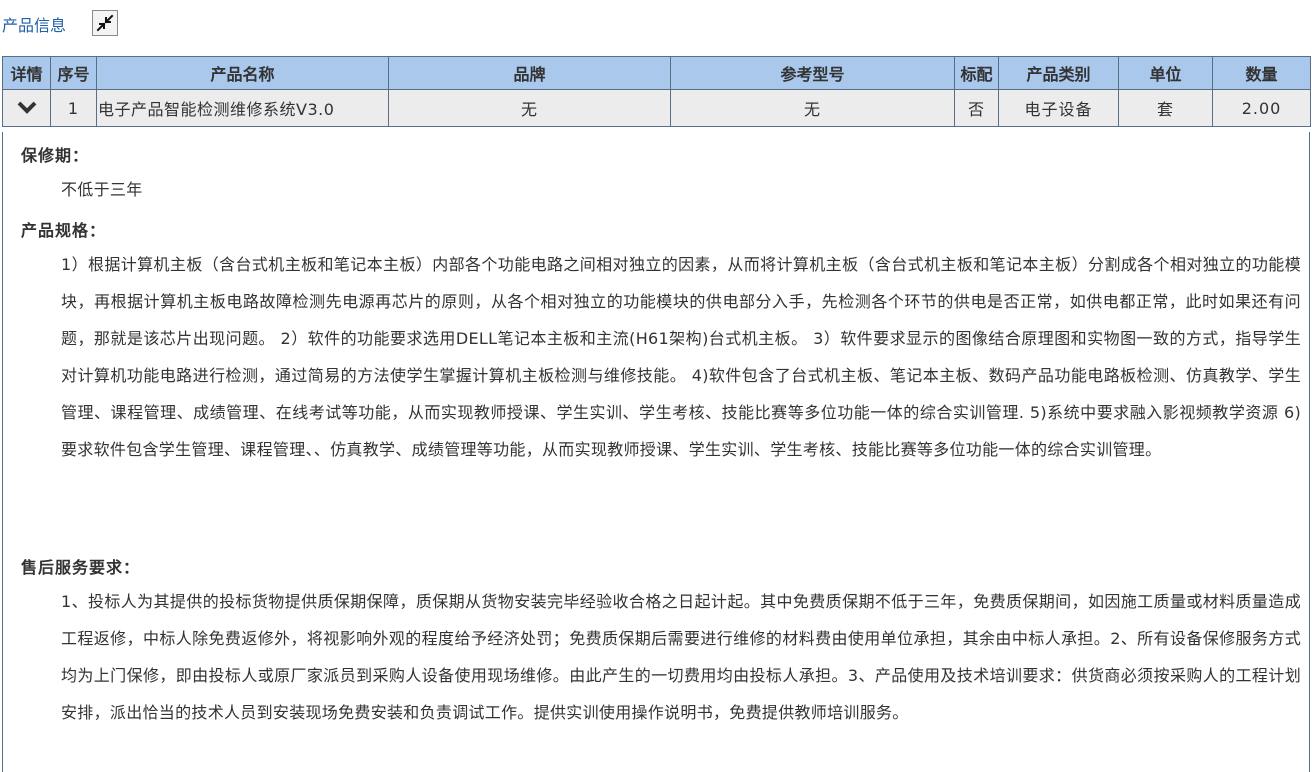  I want to click on warranty-label: 保修期：, so click(55, 155).